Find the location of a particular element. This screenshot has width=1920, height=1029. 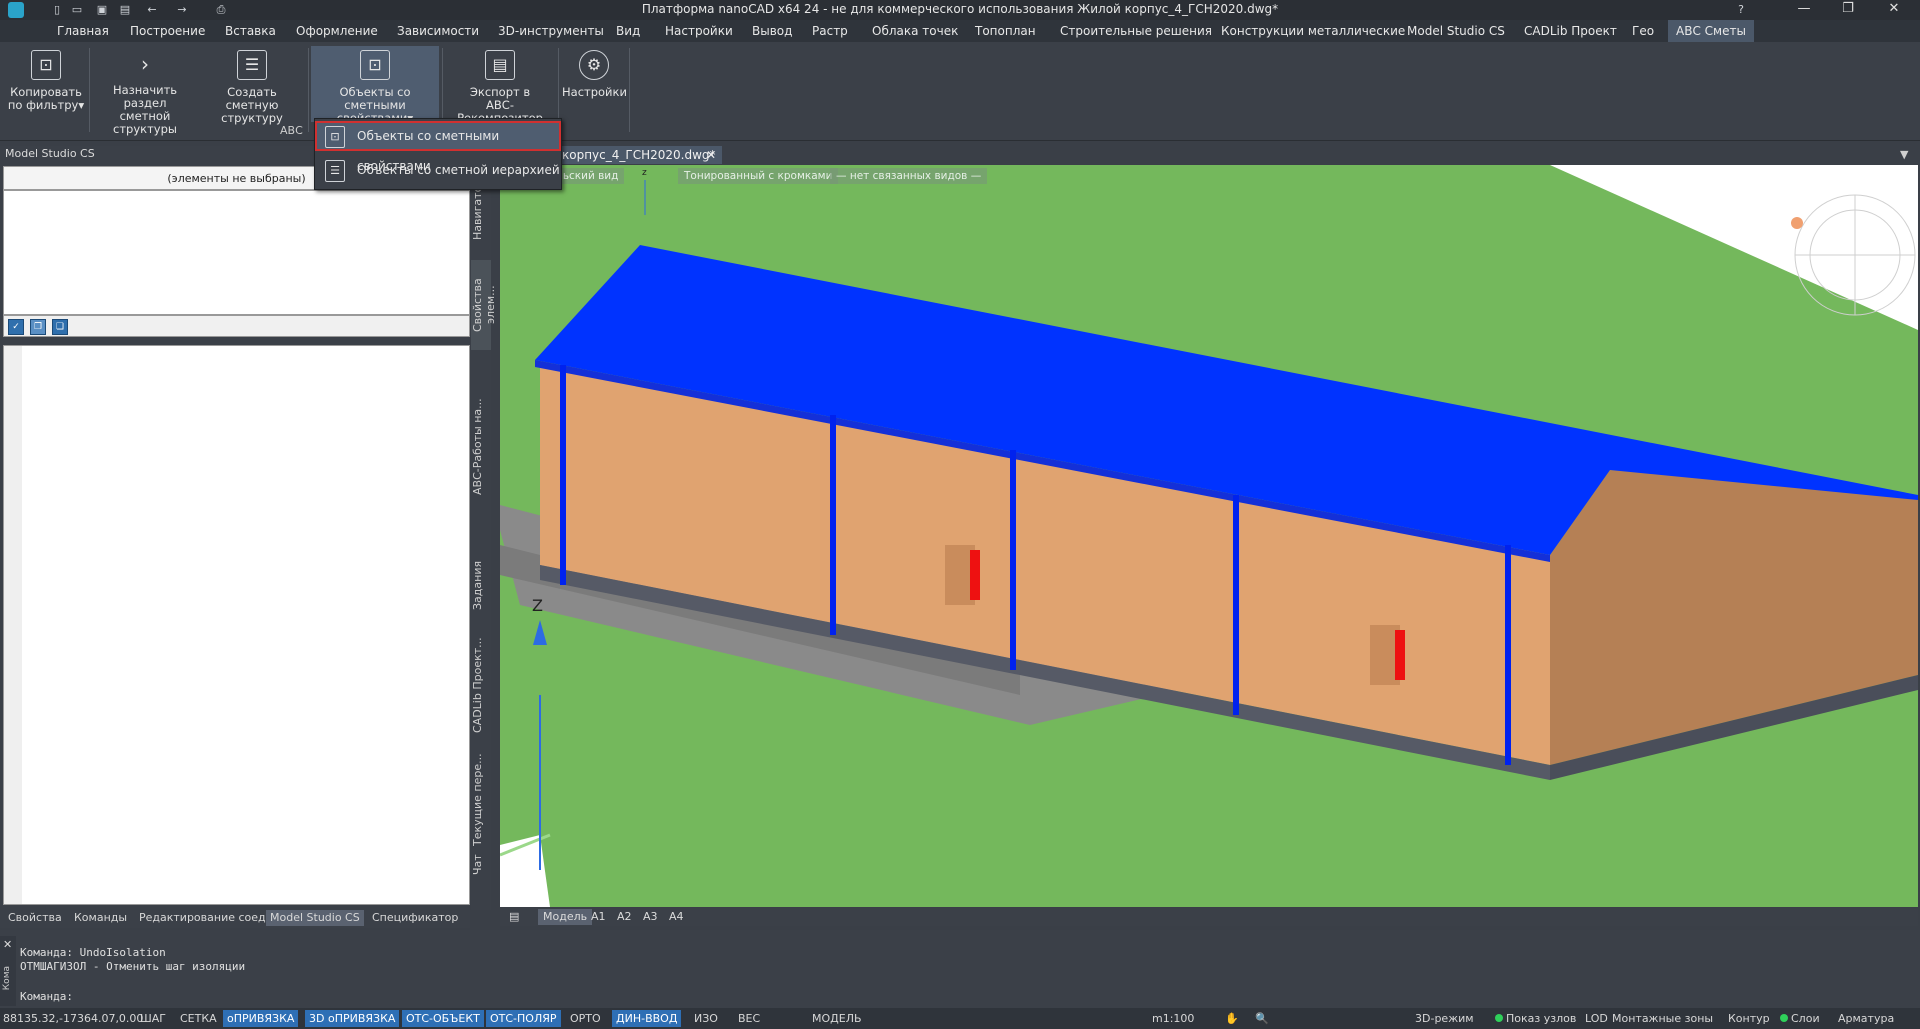

toggle-ortho: ОРТО is located at coordinates (585, 1018).